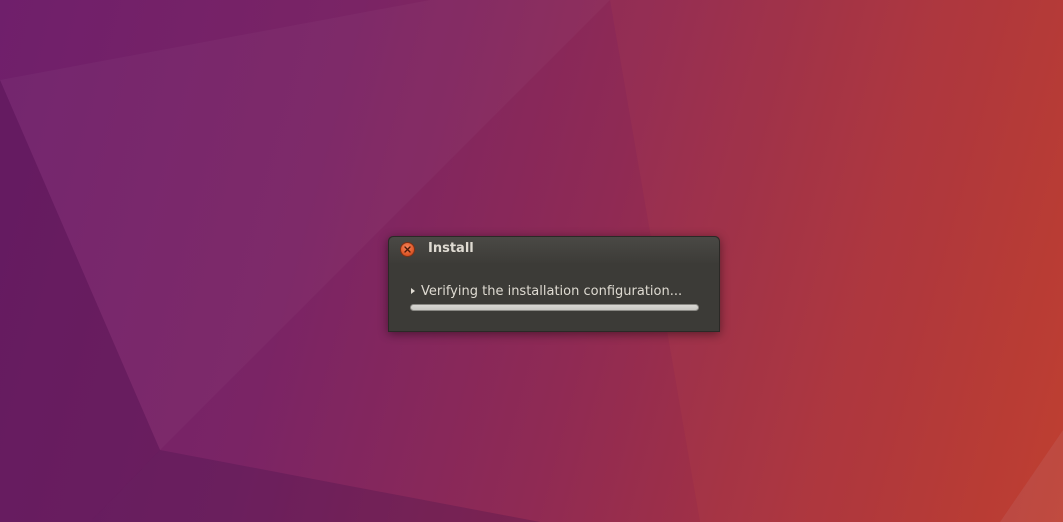 The width and height of the screenshot is (1063, 522). What do you see at coordinates (413, 290) in the screenshot?
I see `expander-arrow-icon` at bounding box center [413, 290].